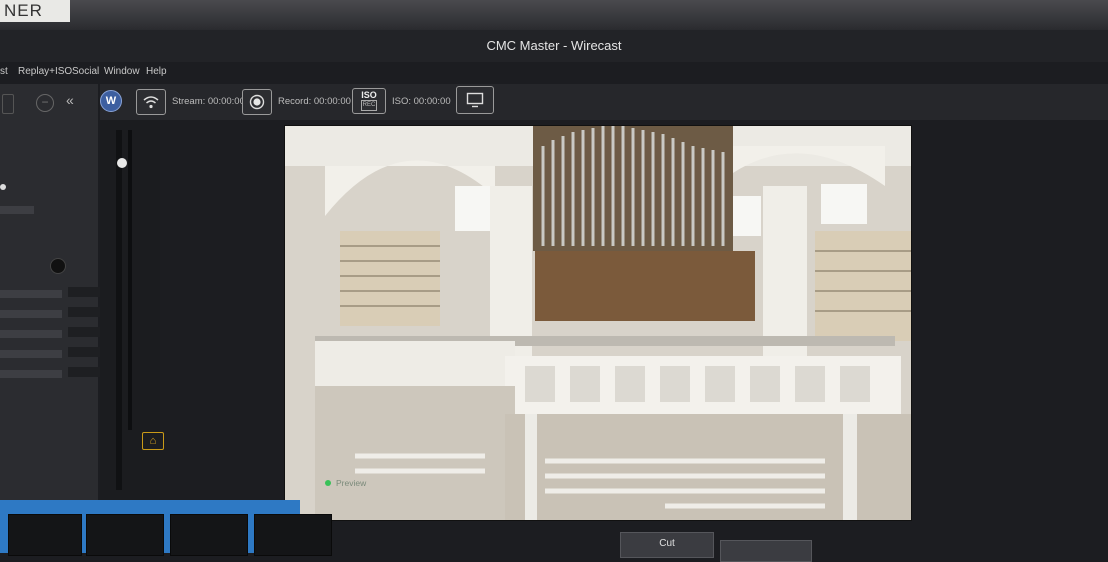 This screenshot has width=1108, height=562. I want to click on iso-icon: ISO REC, so click(369, 101).